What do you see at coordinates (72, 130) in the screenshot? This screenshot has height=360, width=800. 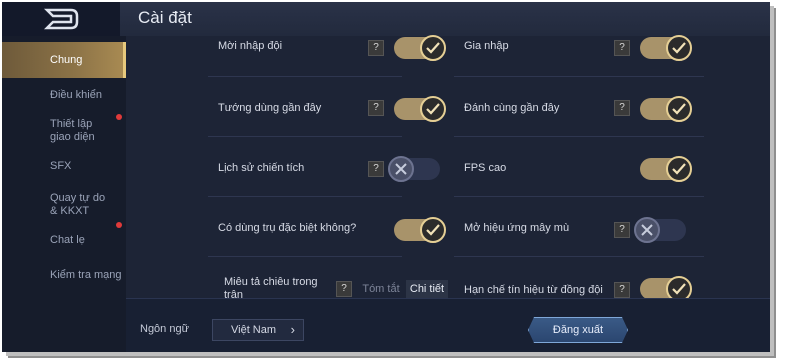 I see `sidebar-item-label: Thiết lập giao diện` at bounding box center [72, 130].